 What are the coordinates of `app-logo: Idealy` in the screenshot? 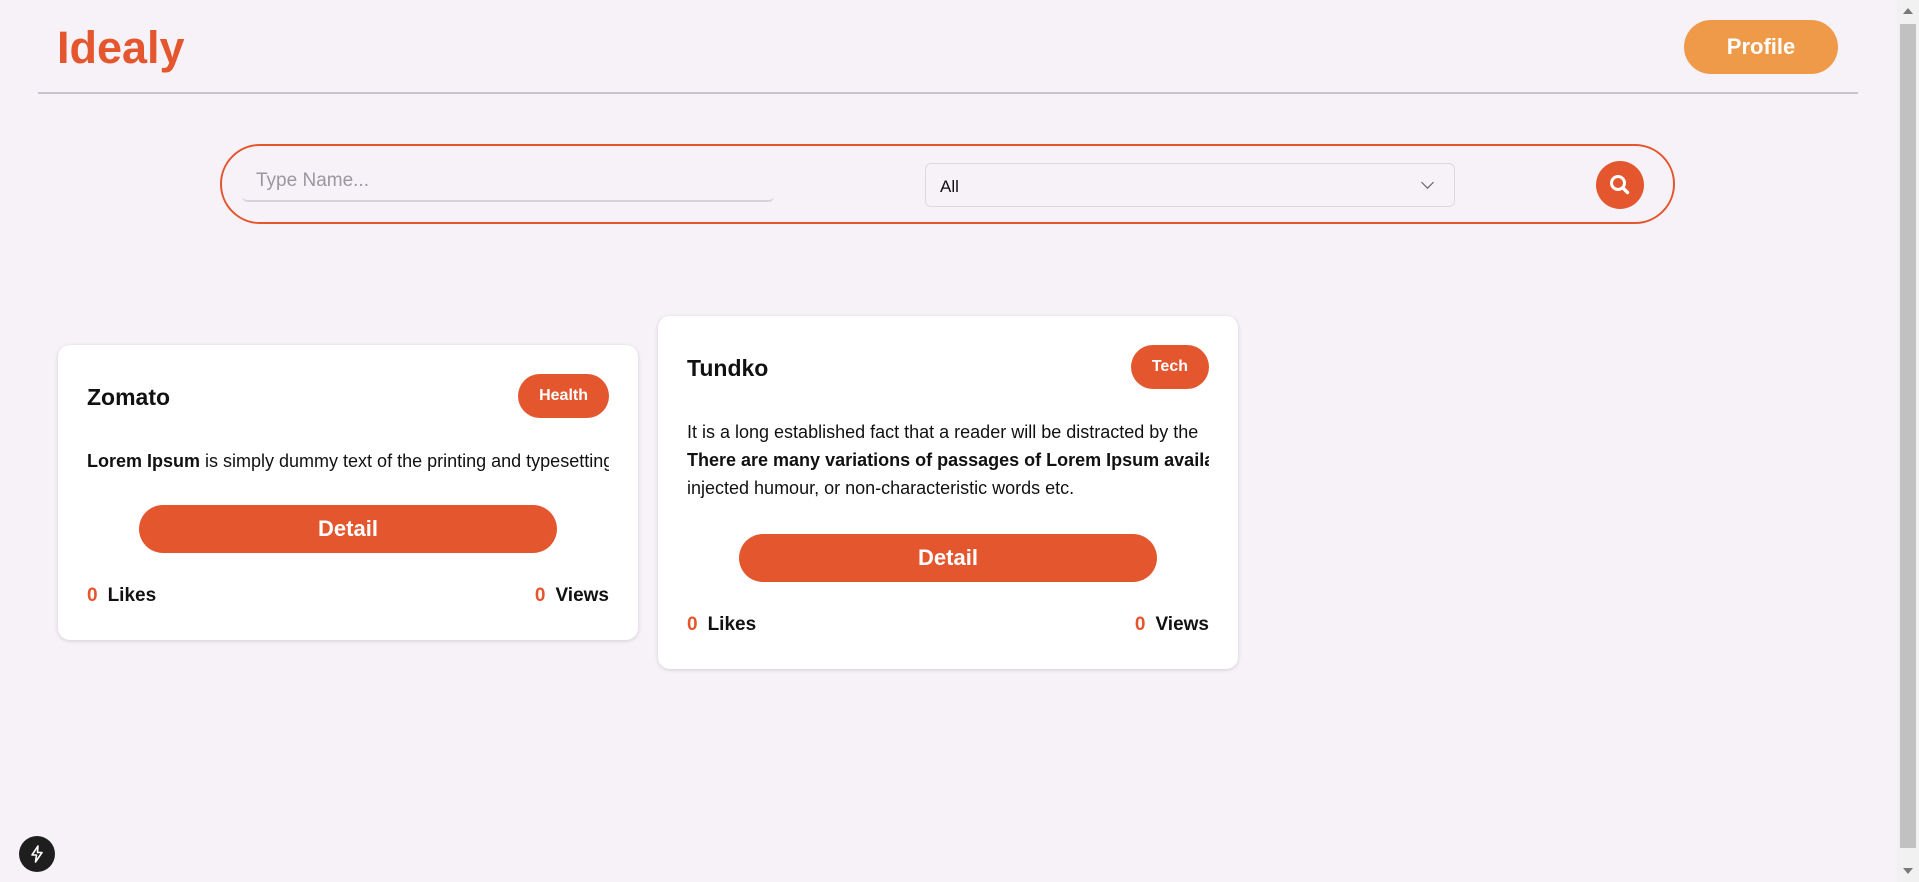 It's located at (121, 48).